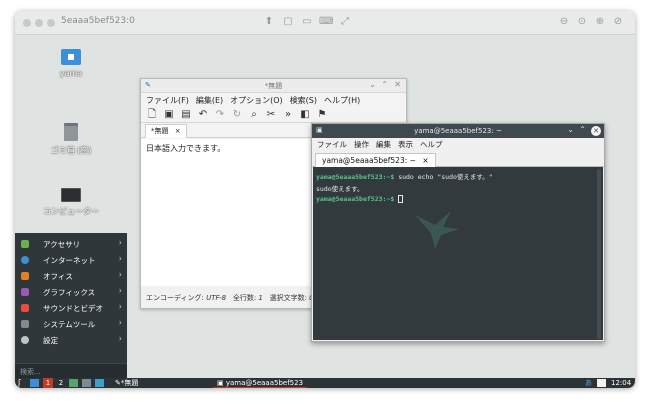  I want to click on workspace-2-button: 2, so click(61, 383).